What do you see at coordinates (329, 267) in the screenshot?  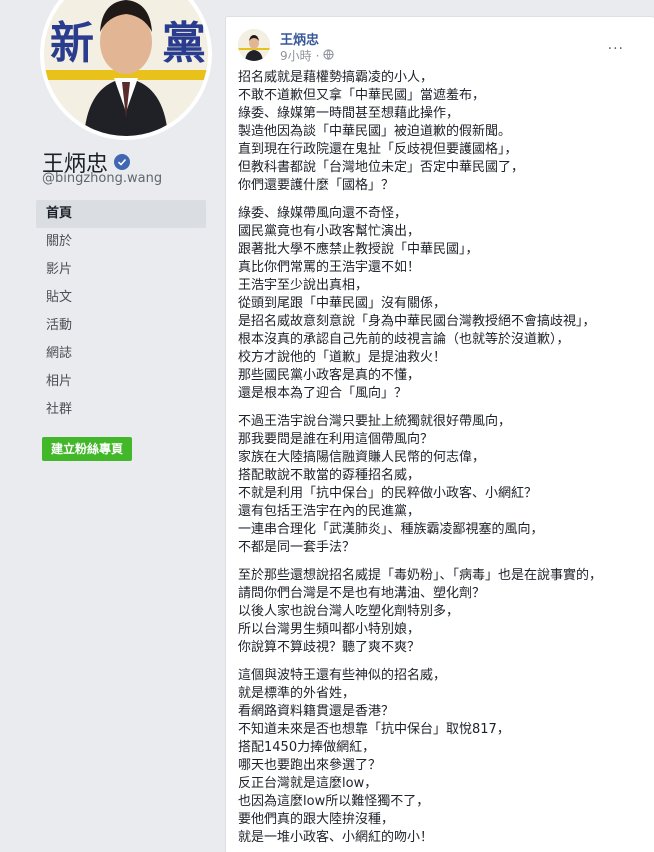 I see `post-line: 真比你們常罵的王浩宇還不如！` at bounding box center [329, 267].